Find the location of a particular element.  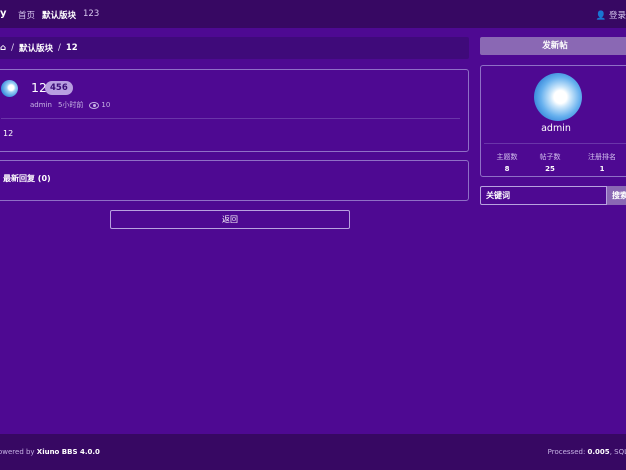

thread-meta: admin 5小时前 10 is located at coordinates (70, 105).